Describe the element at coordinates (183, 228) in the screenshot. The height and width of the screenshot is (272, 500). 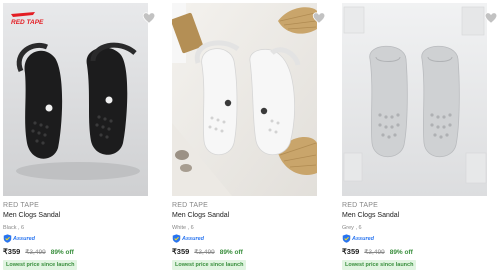
I see `product-variant: White , 6` at that location.